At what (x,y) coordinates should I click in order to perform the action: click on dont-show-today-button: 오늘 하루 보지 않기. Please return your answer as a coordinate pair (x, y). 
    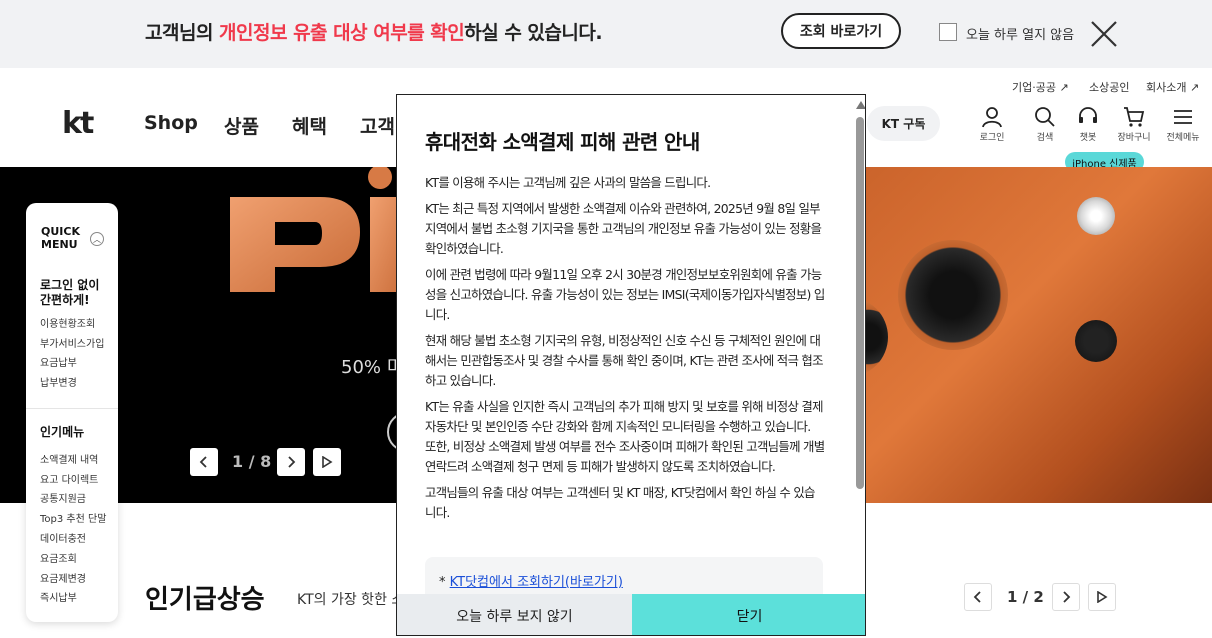
    Looking at the image, I should click on (514, 614).